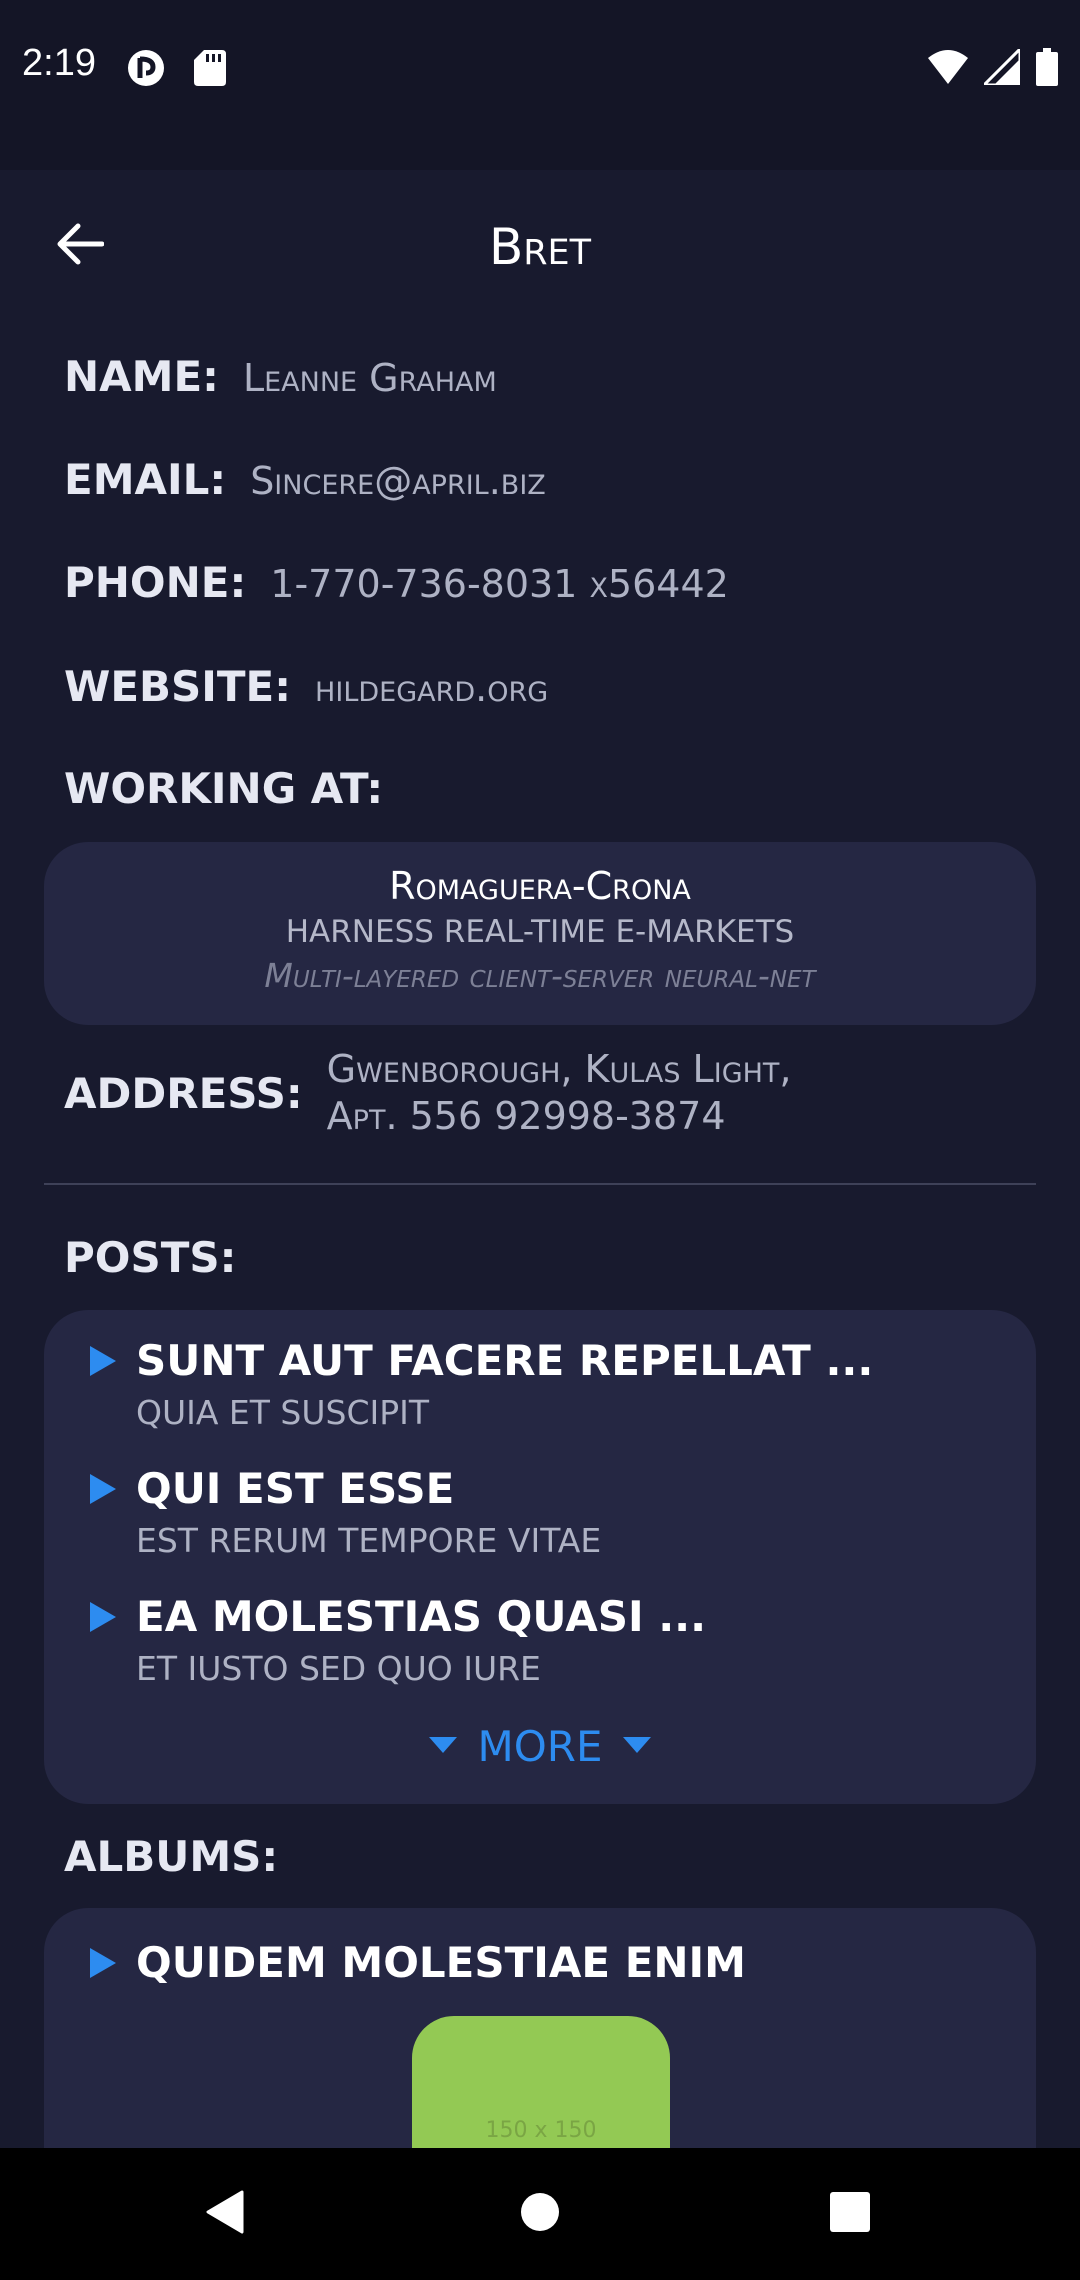 This screenshot has height=2280, width=1080. What do you see at coordinates (176, 70) in the screenshot?
I see `status-left-icons` at bounding box center [176, 70].